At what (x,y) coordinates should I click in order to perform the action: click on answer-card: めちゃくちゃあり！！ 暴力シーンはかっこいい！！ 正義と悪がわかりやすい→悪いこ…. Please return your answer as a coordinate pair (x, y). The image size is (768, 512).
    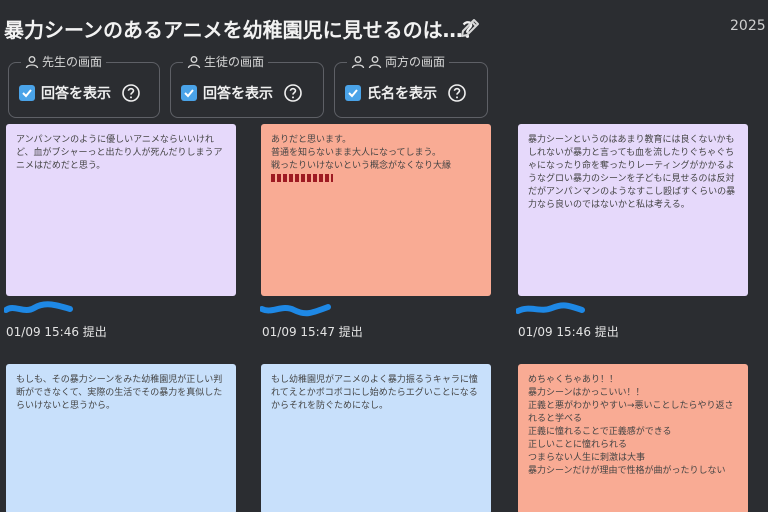
    Looking at the image, I should click on (633, 438).